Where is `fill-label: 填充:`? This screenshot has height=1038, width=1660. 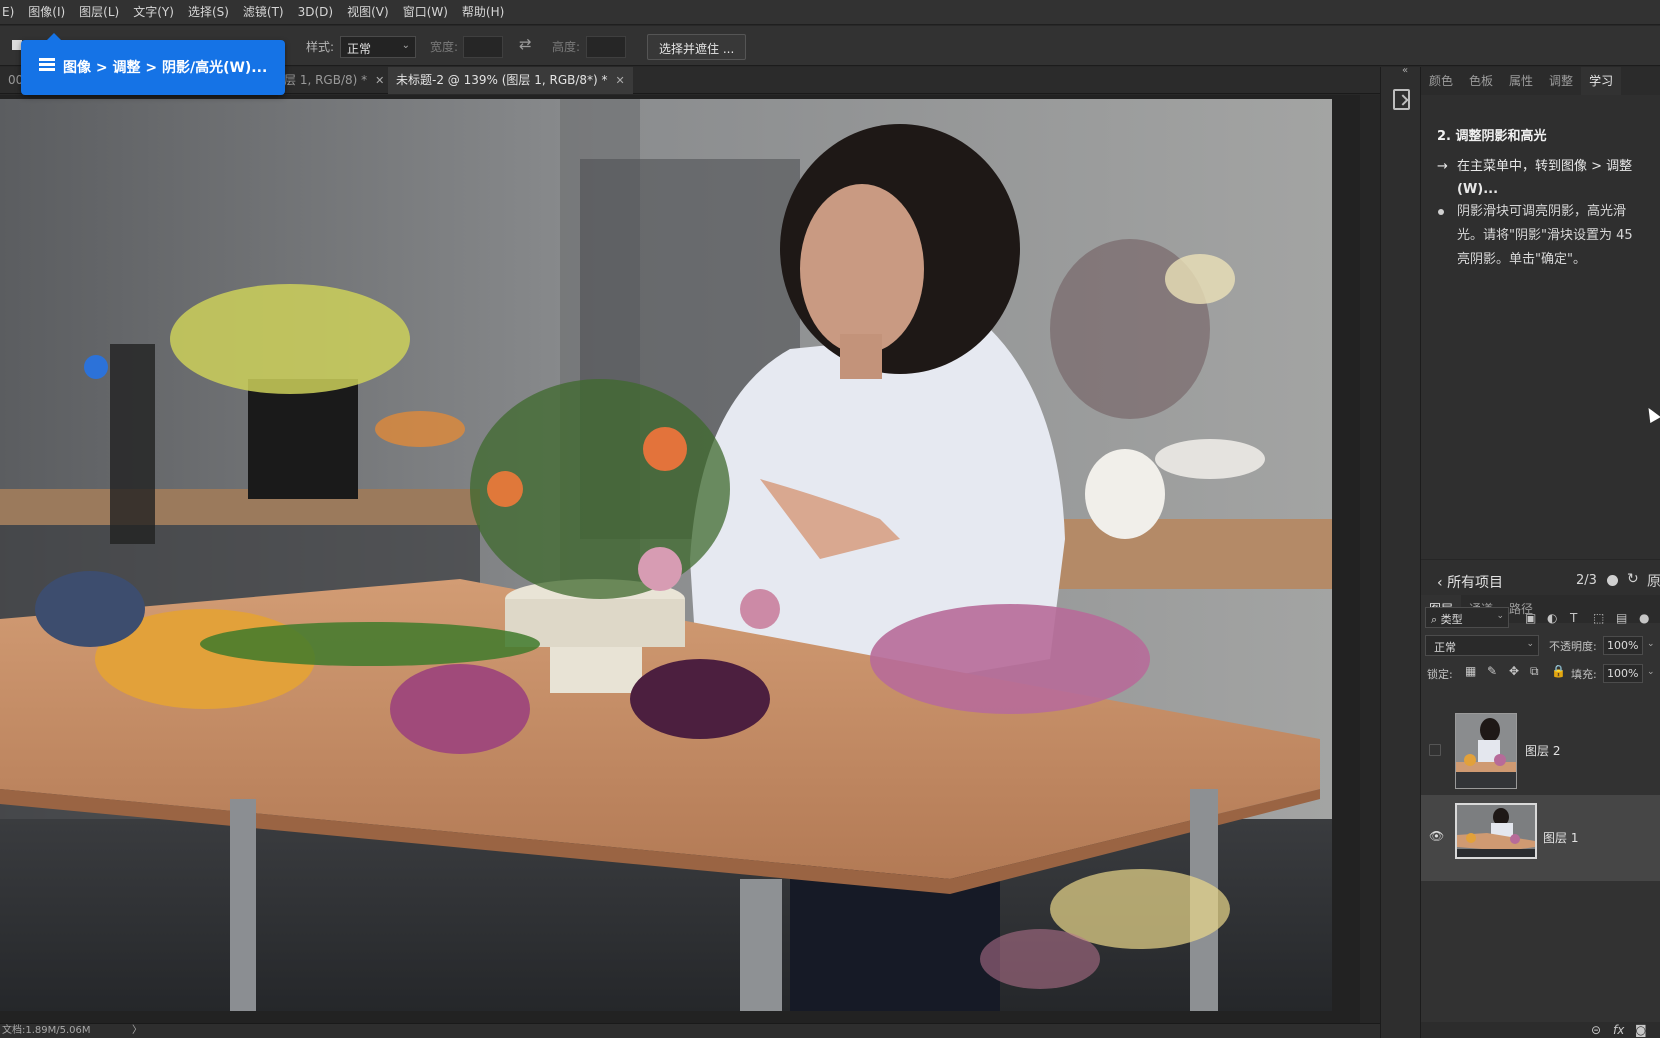
fill-label: 填充: is located at coordinates (1584, 674).